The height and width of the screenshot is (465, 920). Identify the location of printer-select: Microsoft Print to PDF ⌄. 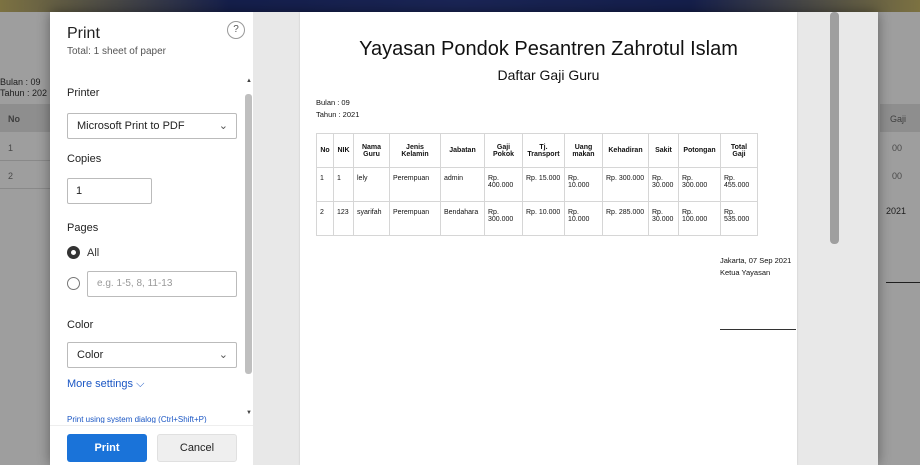
(152, 126).